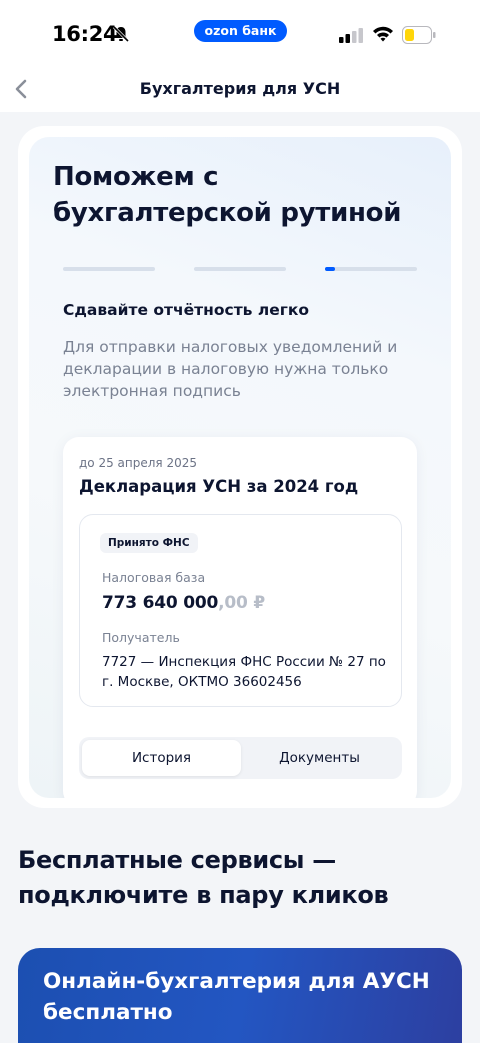 This screenshot has width=480, height=1043. What do you see at coordinates (383, 34) in the screenshot?
I see `wifi-icon` at bounding box center [383, 34].